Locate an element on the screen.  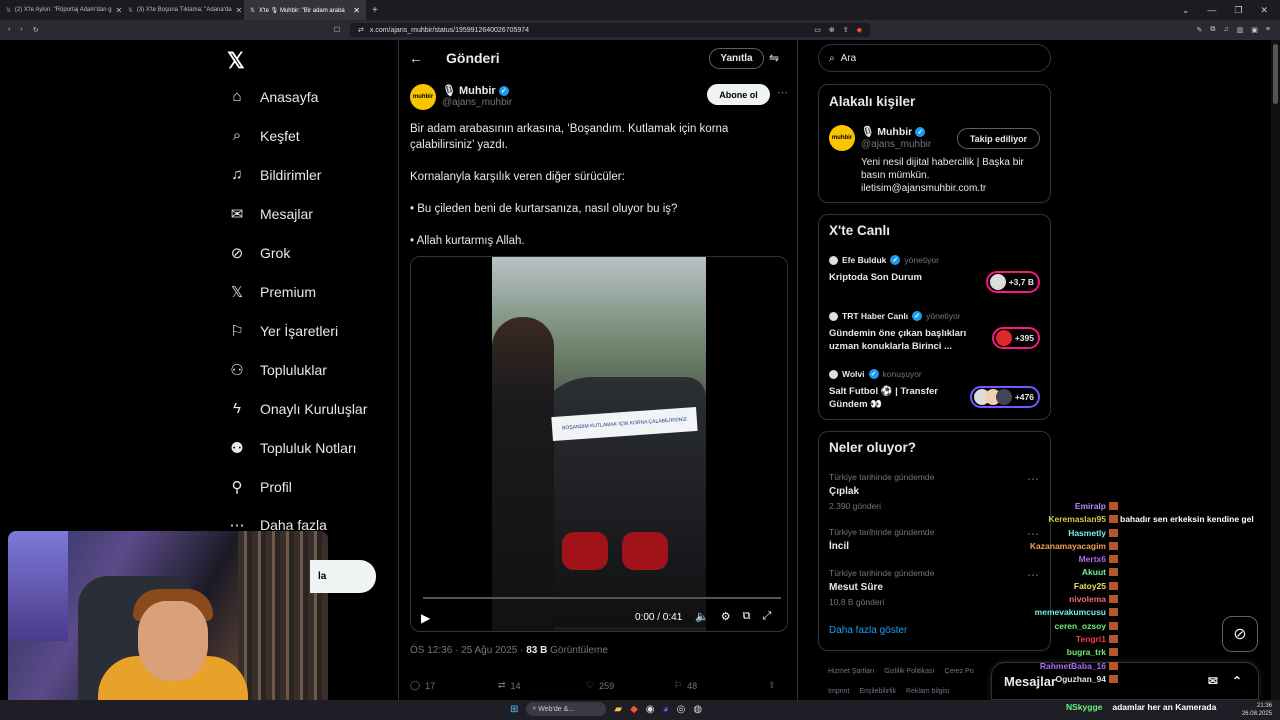
tweet-author-name: 🎙 Muhbir ✓ is located at coordinates (475, 90).